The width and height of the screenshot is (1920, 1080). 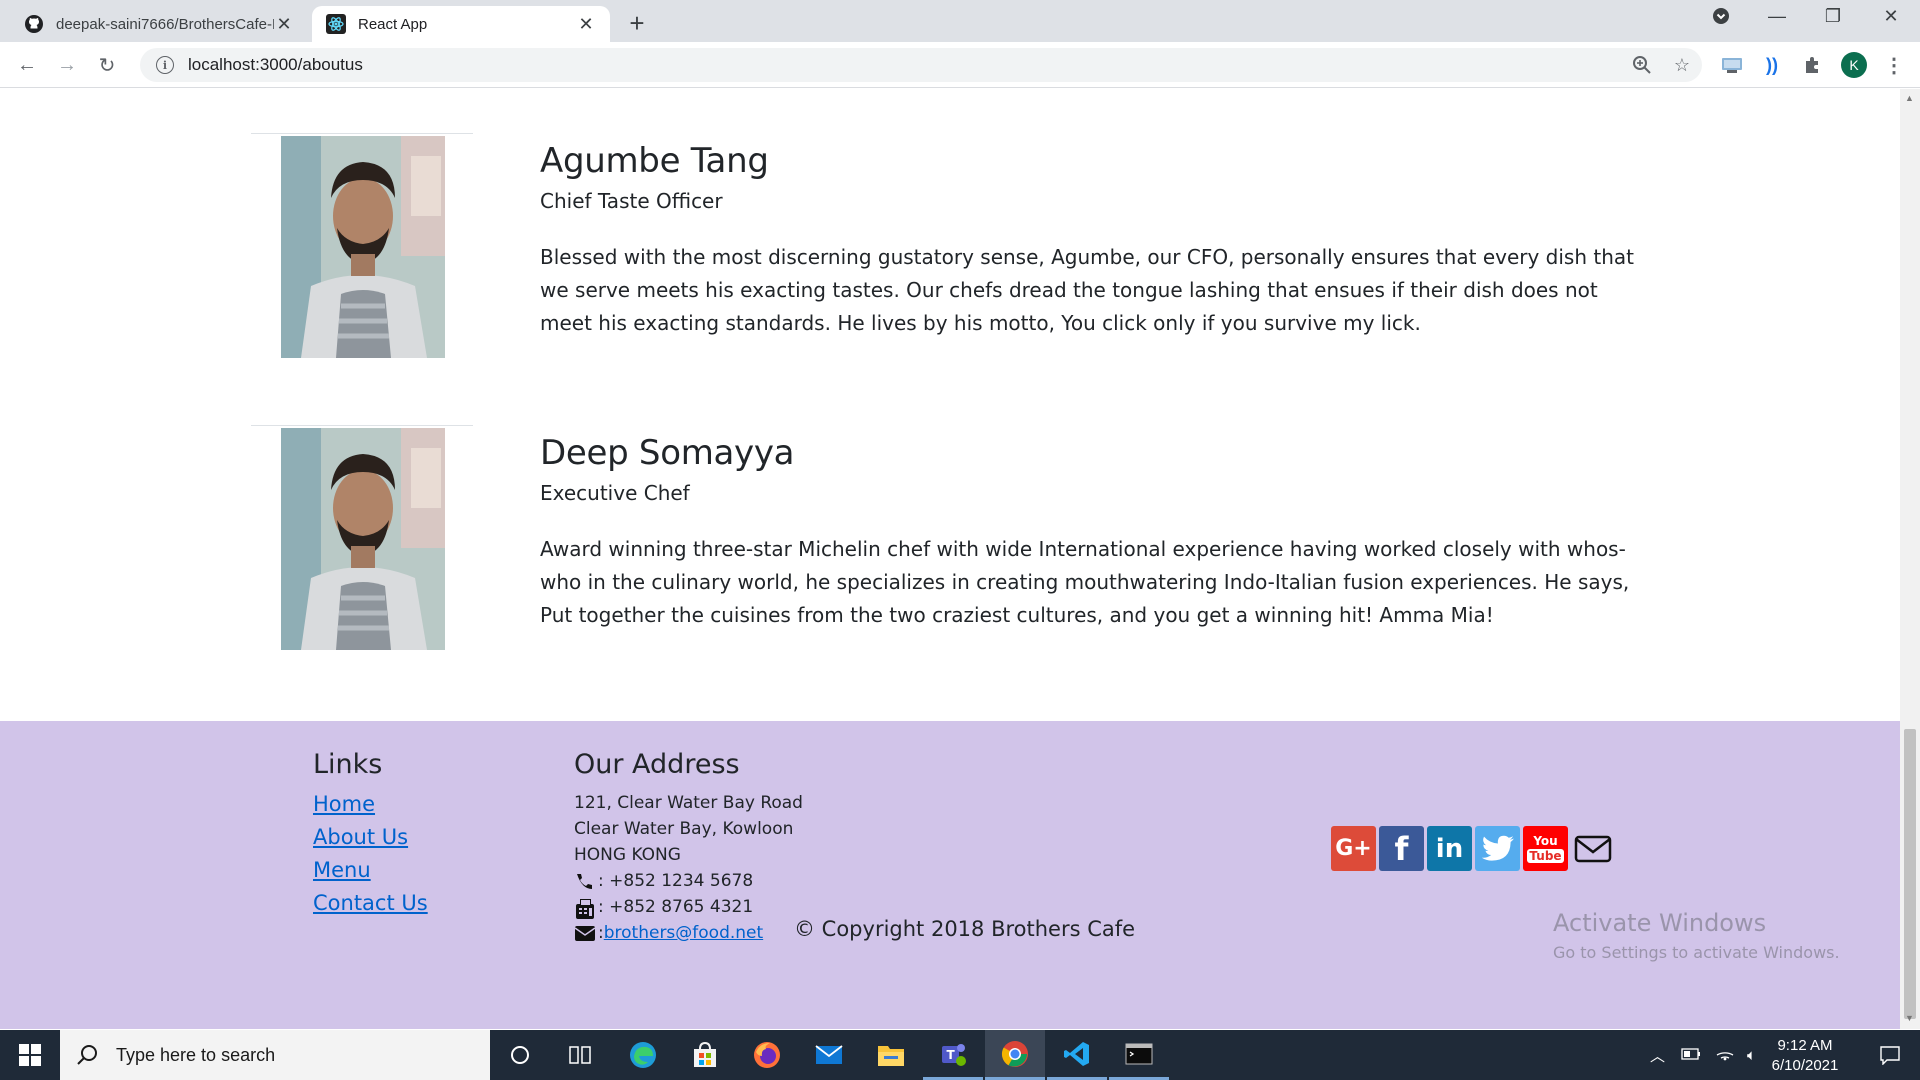 What do you see at coordinates (1015, 1055) in the screenshot?
I see `chrome-icon` at bounding box center [1015, 1055].